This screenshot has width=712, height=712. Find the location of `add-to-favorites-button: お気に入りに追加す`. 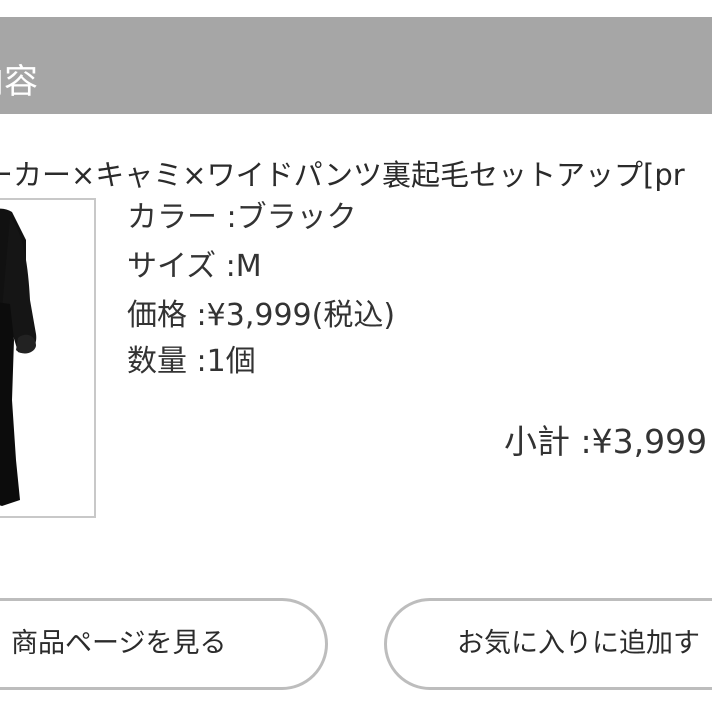

add-to-favorites-button: お気に入りに追加す is located at coordinates (548, 644).